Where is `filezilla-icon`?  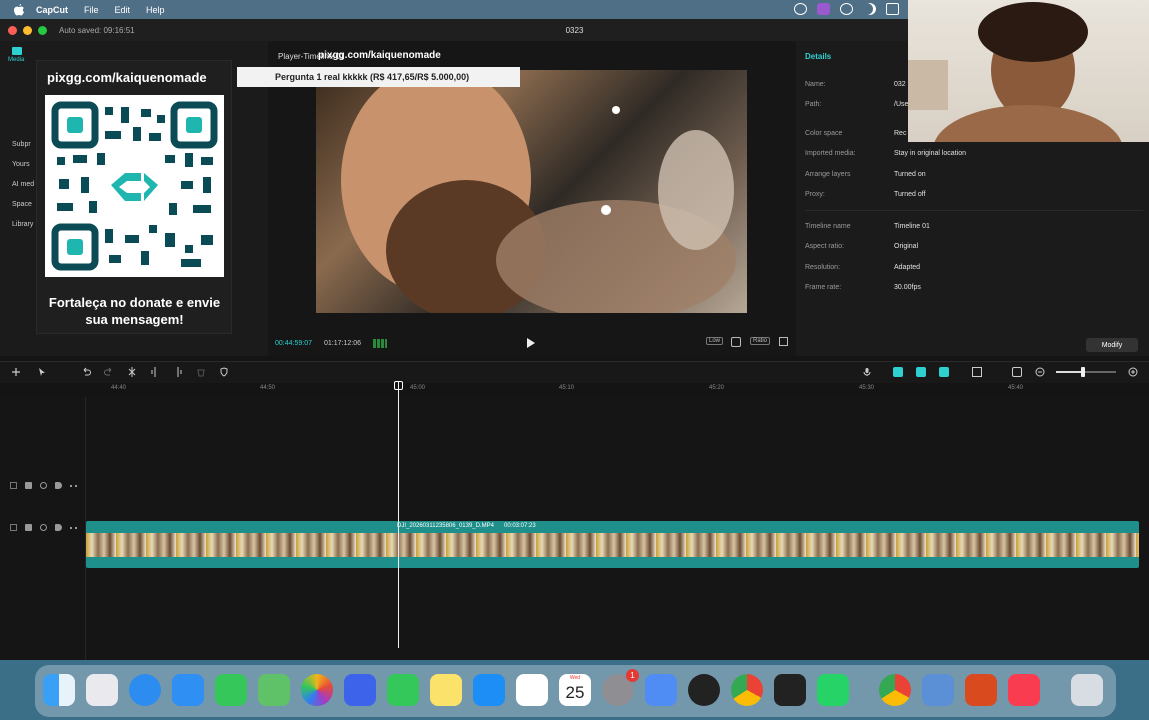 filezilla-icon is located at coordinates (981, 690).